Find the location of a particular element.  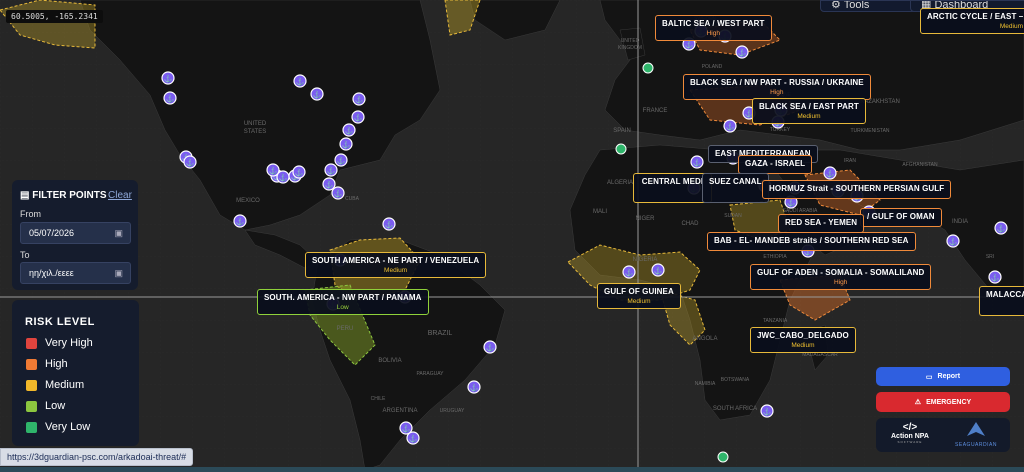

country-label: BRAZIL is located at coordinates (440, 333).